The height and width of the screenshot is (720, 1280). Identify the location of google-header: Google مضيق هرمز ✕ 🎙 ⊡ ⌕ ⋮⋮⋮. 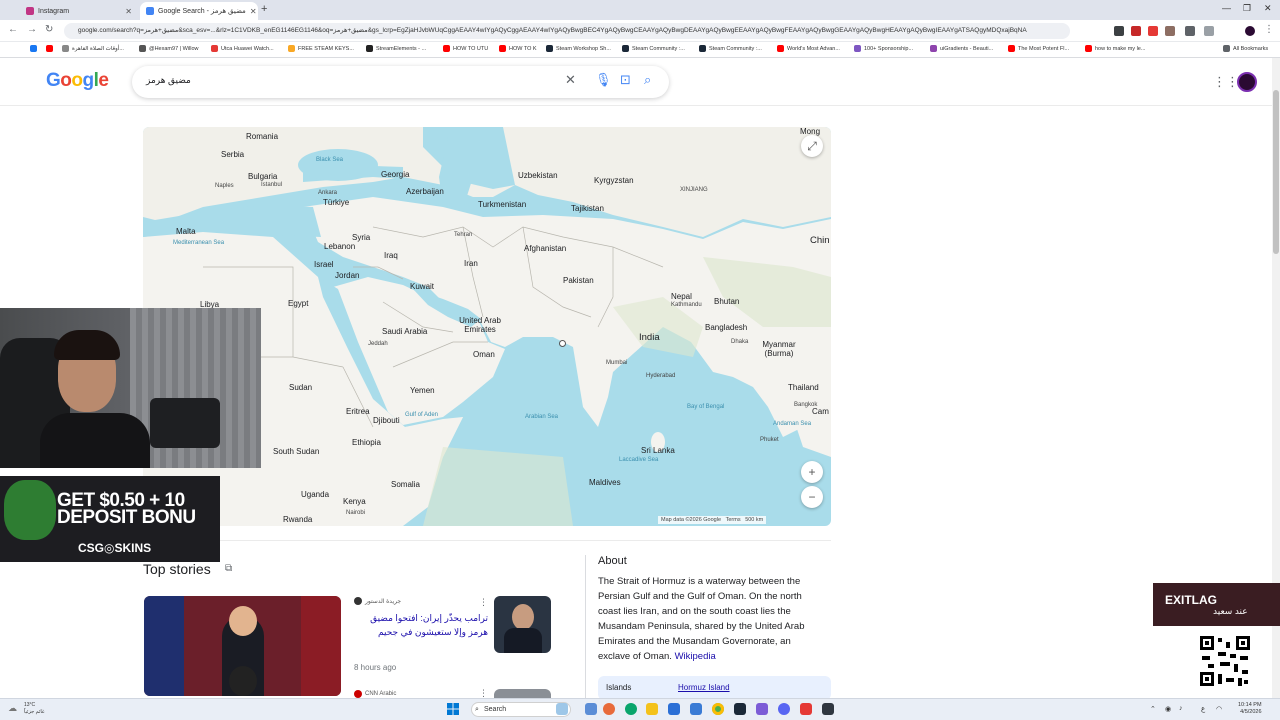
(636, 82).